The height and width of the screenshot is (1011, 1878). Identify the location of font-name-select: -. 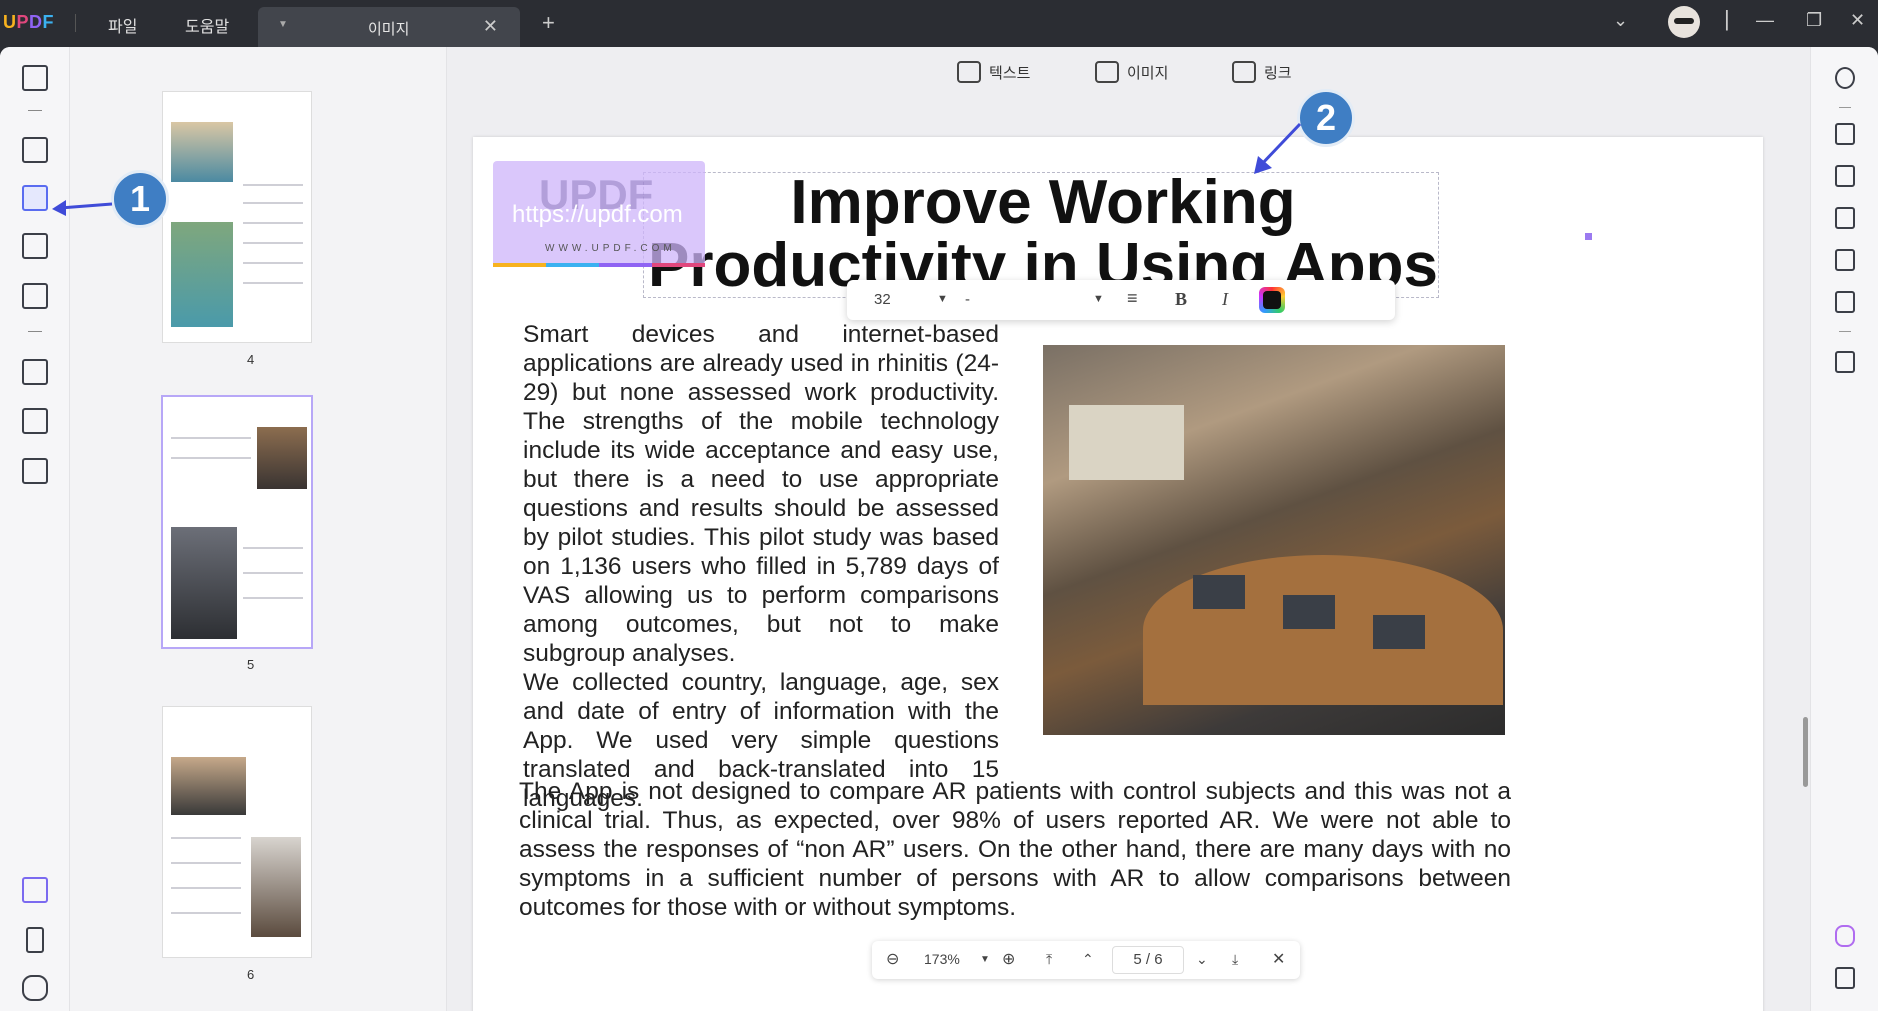
(967, 299).